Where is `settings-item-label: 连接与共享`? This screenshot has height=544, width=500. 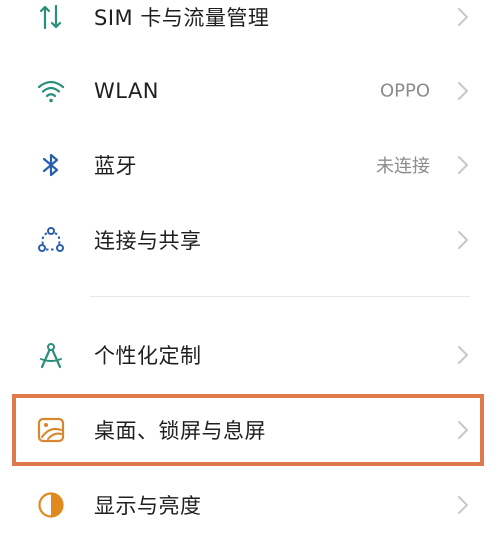
settings-item-label: 连接与共享 is located at coordinates (148, 241).